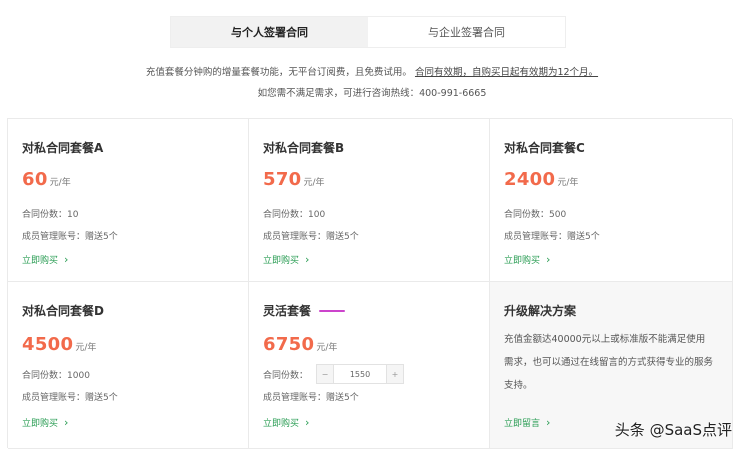 This screenshot has width=744, height=454. What do you see at coordinates (540, 311) in the screenshot?
I see `upgrade-title: 升级解决方案` at bounding box center [540, 311].